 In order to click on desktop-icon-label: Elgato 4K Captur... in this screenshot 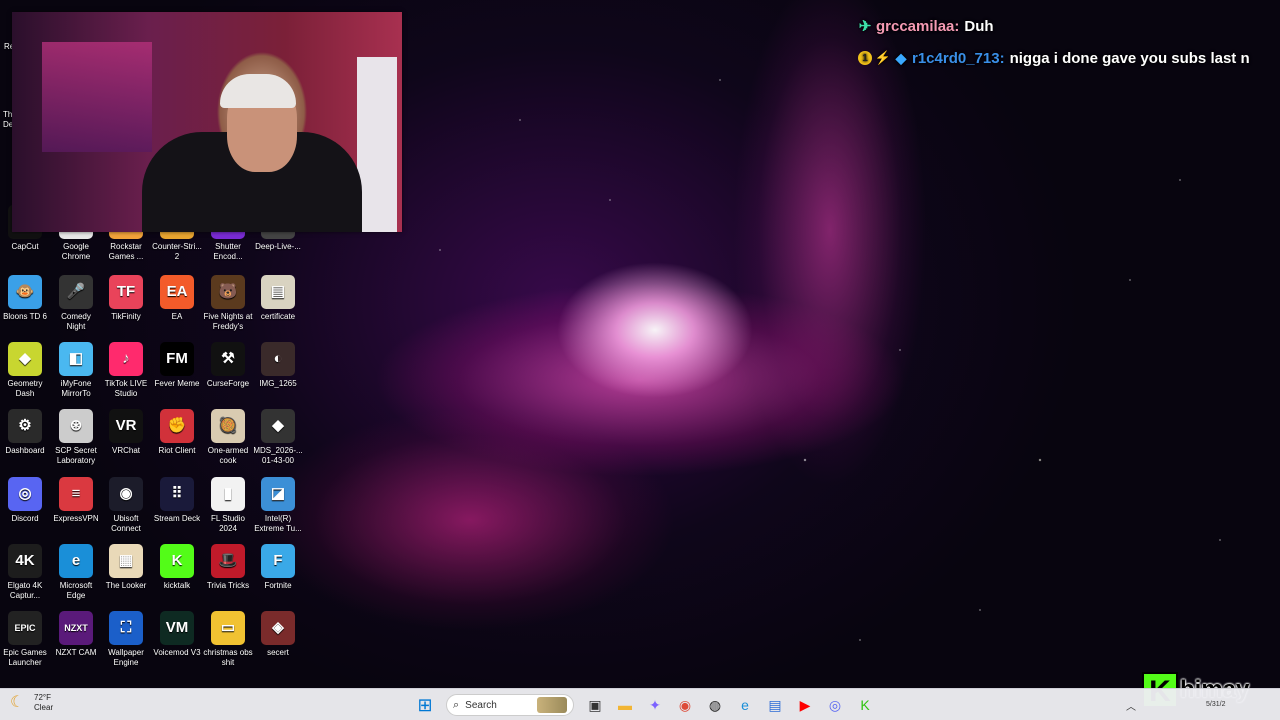, I will do `click(25, 590)`.